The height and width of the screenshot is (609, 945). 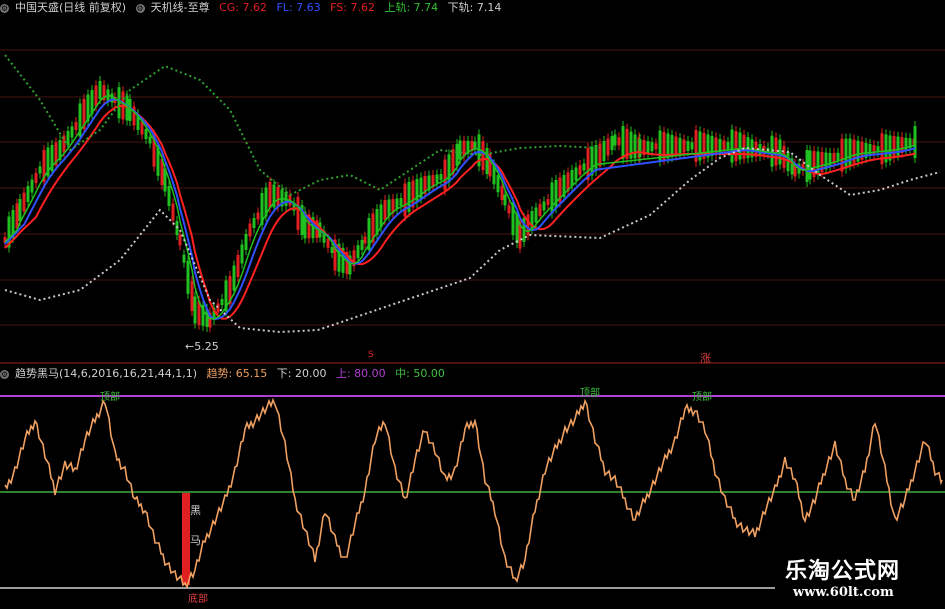 I want to click on signal-mark-zhang: 涨, so click(x=705, y=358).